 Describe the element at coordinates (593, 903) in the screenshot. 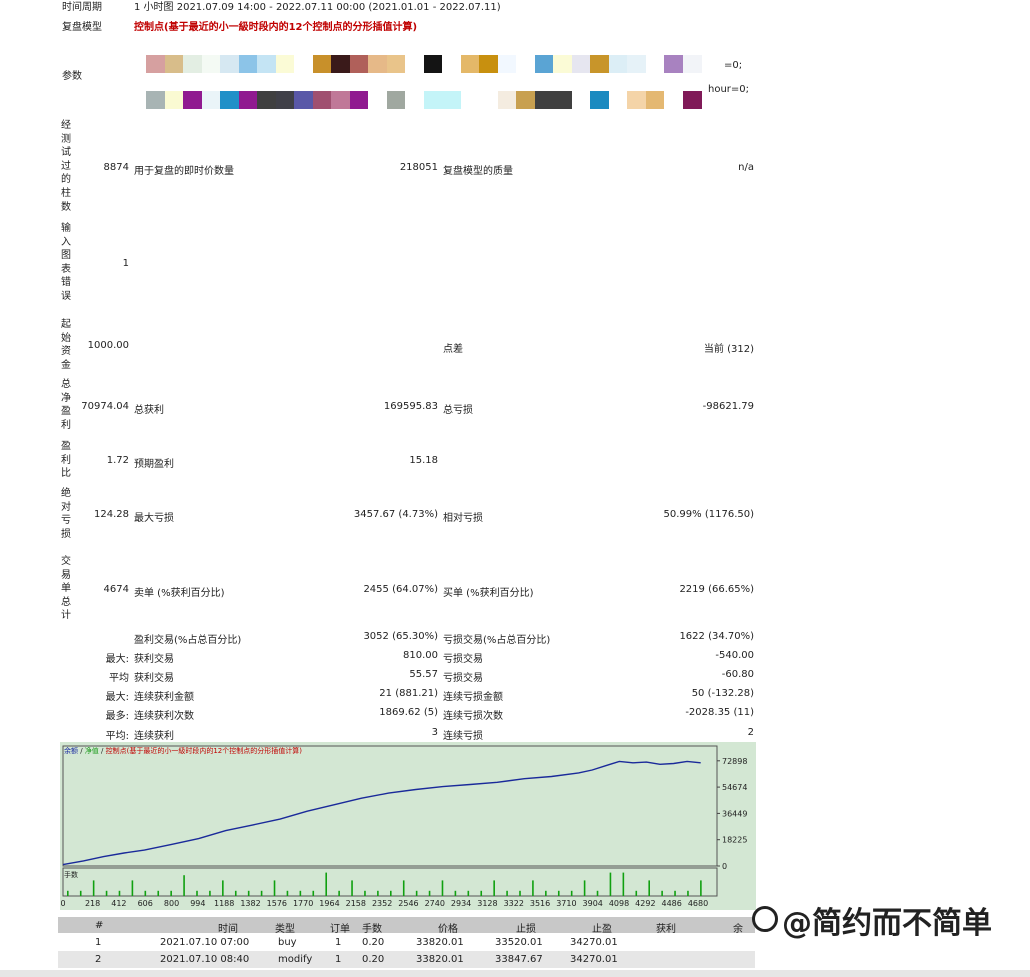

I see `x-tick-label: 3904` at that location.